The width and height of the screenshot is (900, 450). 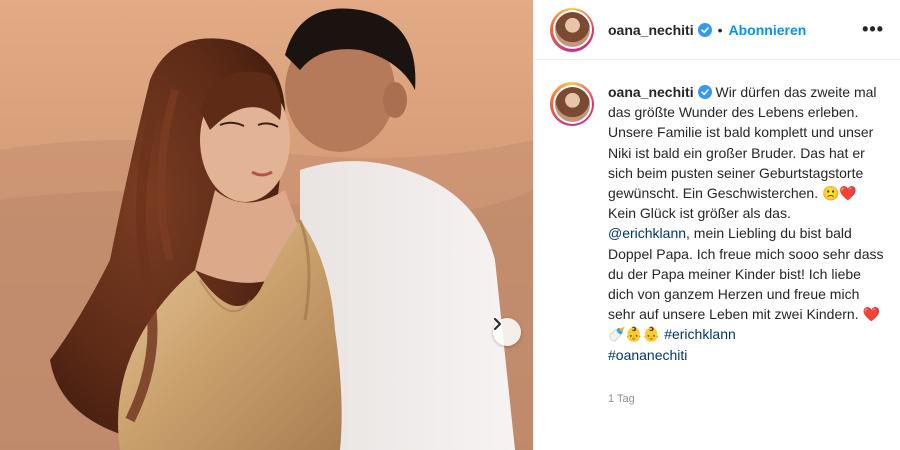 I want to click on caption-avatar, so click(x=572, y=104).